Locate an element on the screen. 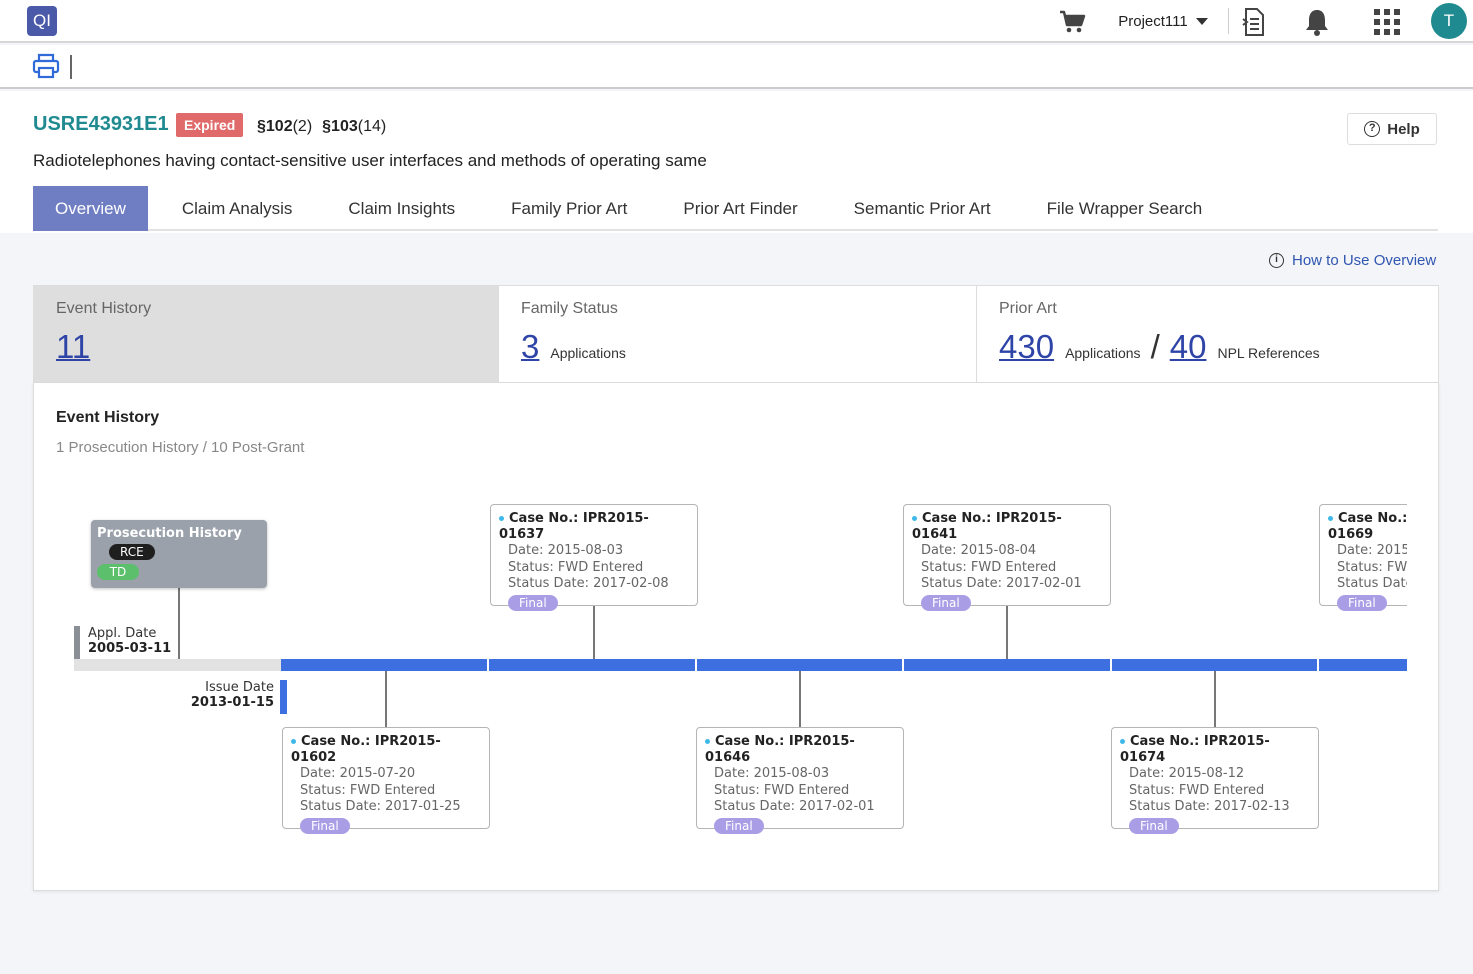 Image resolution: width=1473 pixels, height=974 pixels. how-to-use-link: i How to Use Overview is located at coordinates (1352, 260).